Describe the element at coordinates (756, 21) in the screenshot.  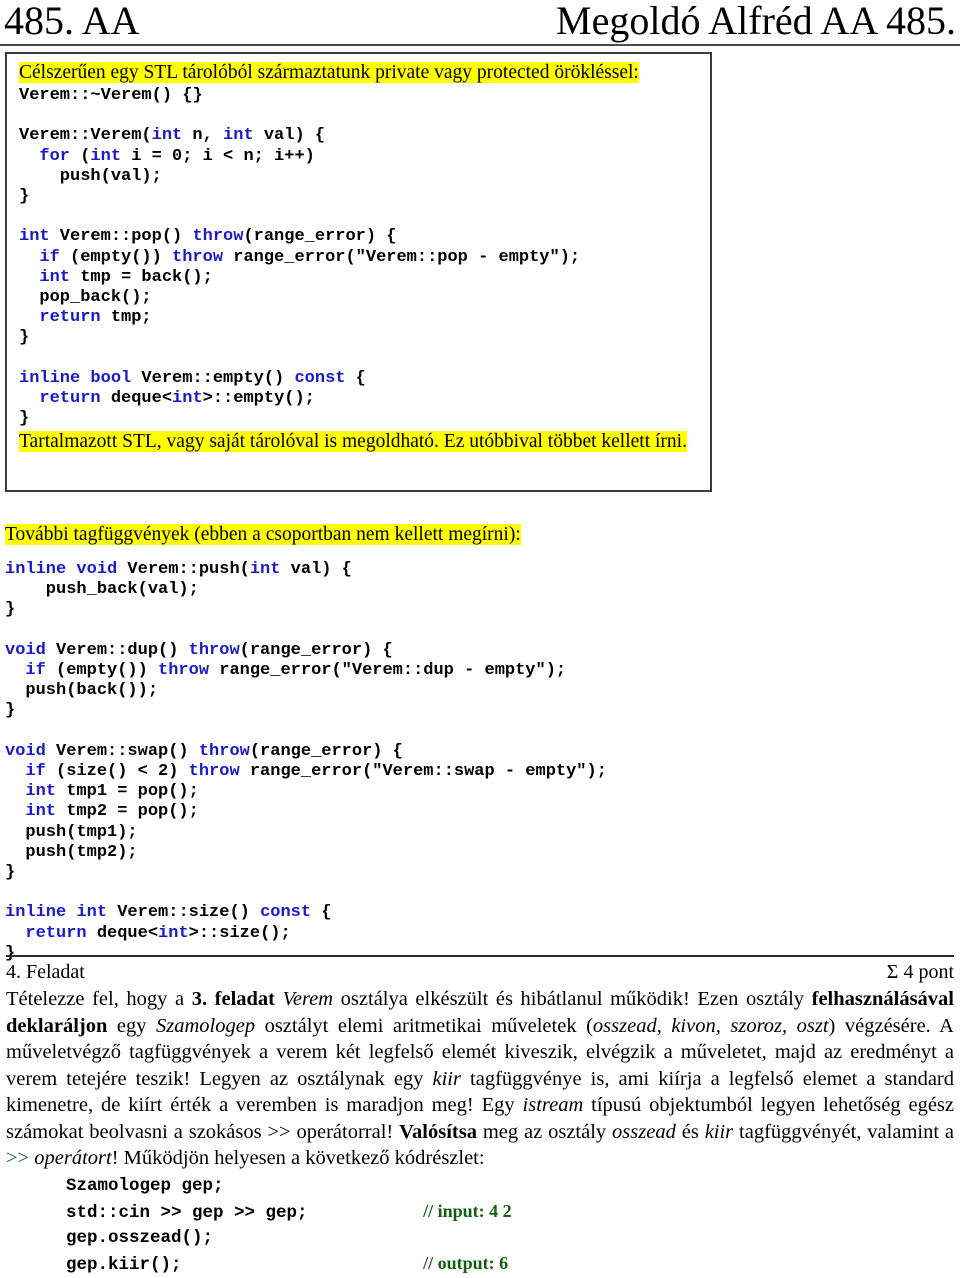
I see `running-head-right: Megoldó Alfréd AA 485.` at that location.